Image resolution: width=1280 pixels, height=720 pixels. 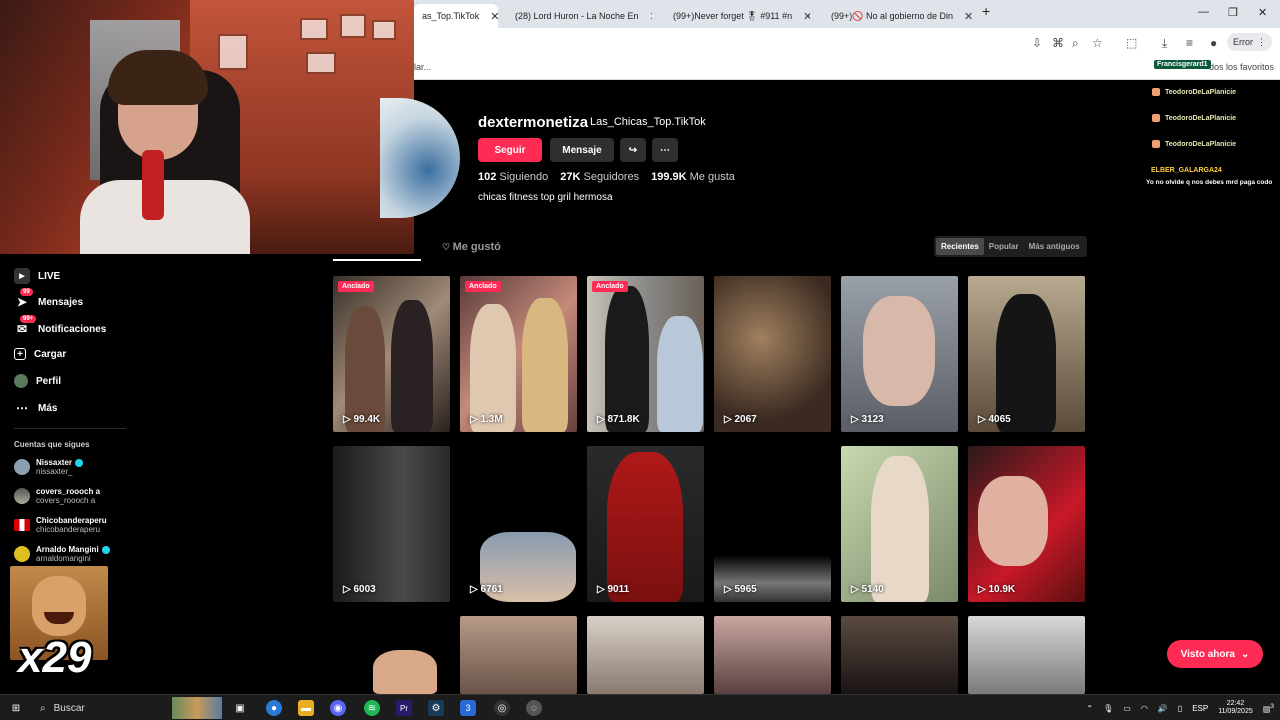 What do you see at coordinates (321, 63) in the screenshot?
I see `wall-frame` at bounding box center [321, 63].